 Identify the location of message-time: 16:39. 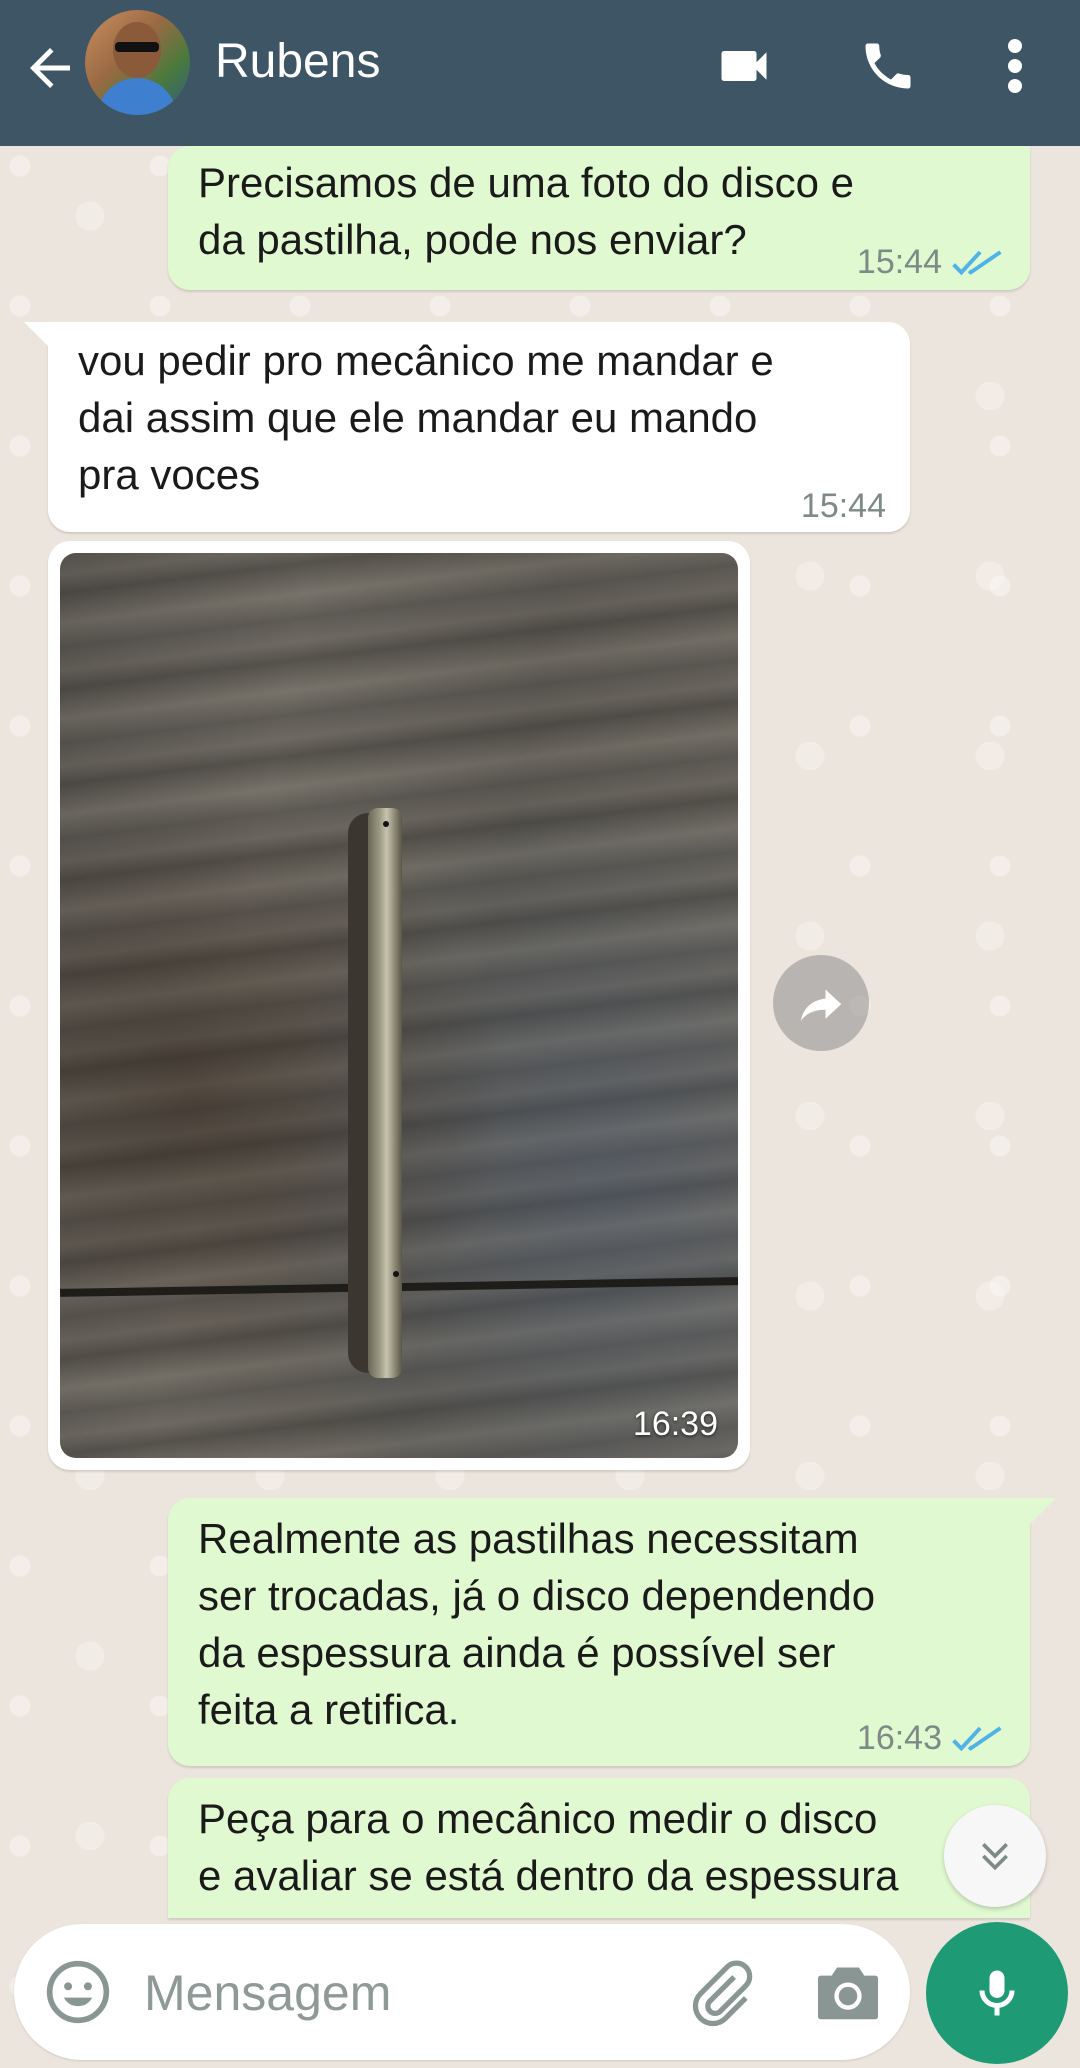
(675, 1424).